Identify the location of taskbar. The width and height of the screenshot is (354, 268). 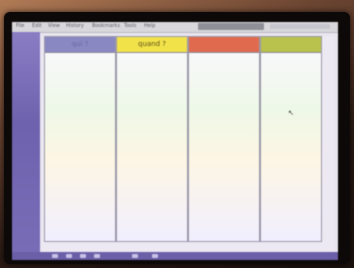
(175, 256).